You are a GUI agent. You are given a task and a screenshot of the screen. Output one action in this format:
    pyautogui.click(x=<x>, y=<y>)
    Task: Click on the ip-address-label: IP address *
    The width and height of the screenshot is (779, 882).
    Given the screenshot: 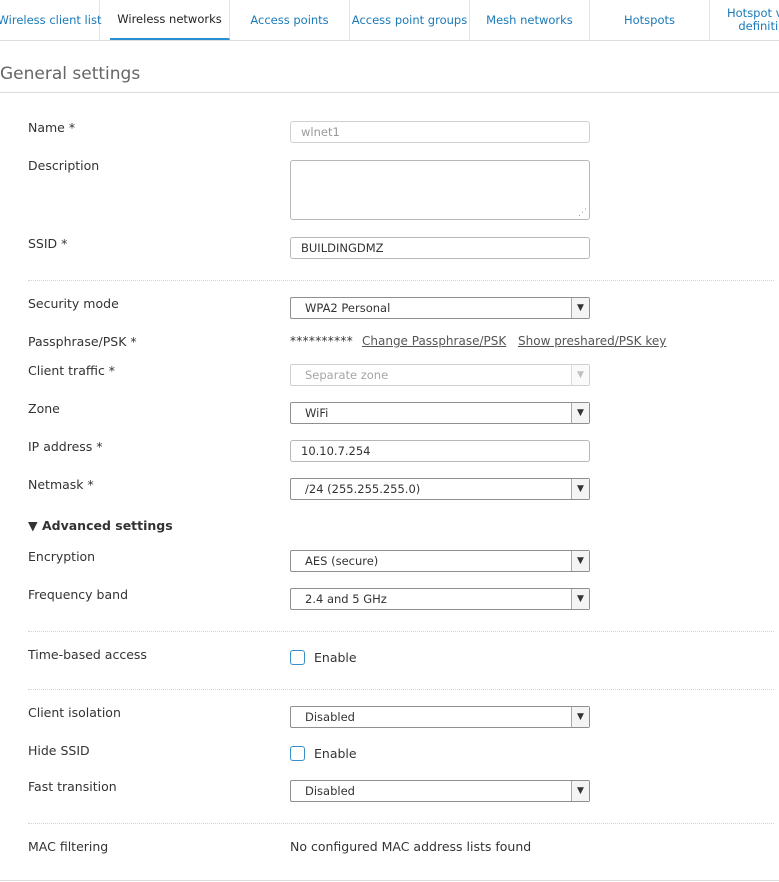 What is the action you would take?
    pyautogui.click(x=65, y=446)
    